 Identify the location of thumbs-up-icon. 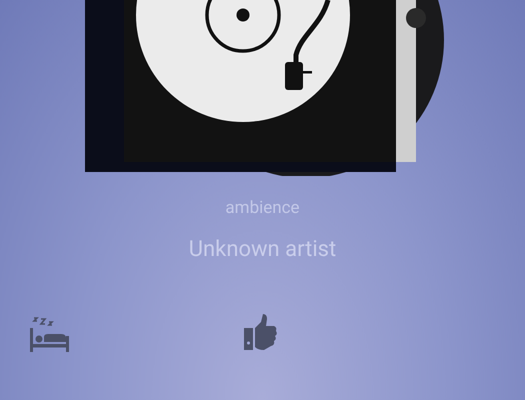
(261, 332).